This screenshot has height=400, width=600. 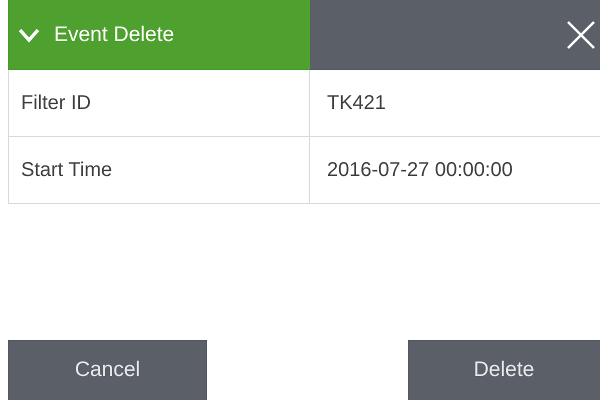 I want to click on cancel-button: Cancel, so click(x=107, y=370).